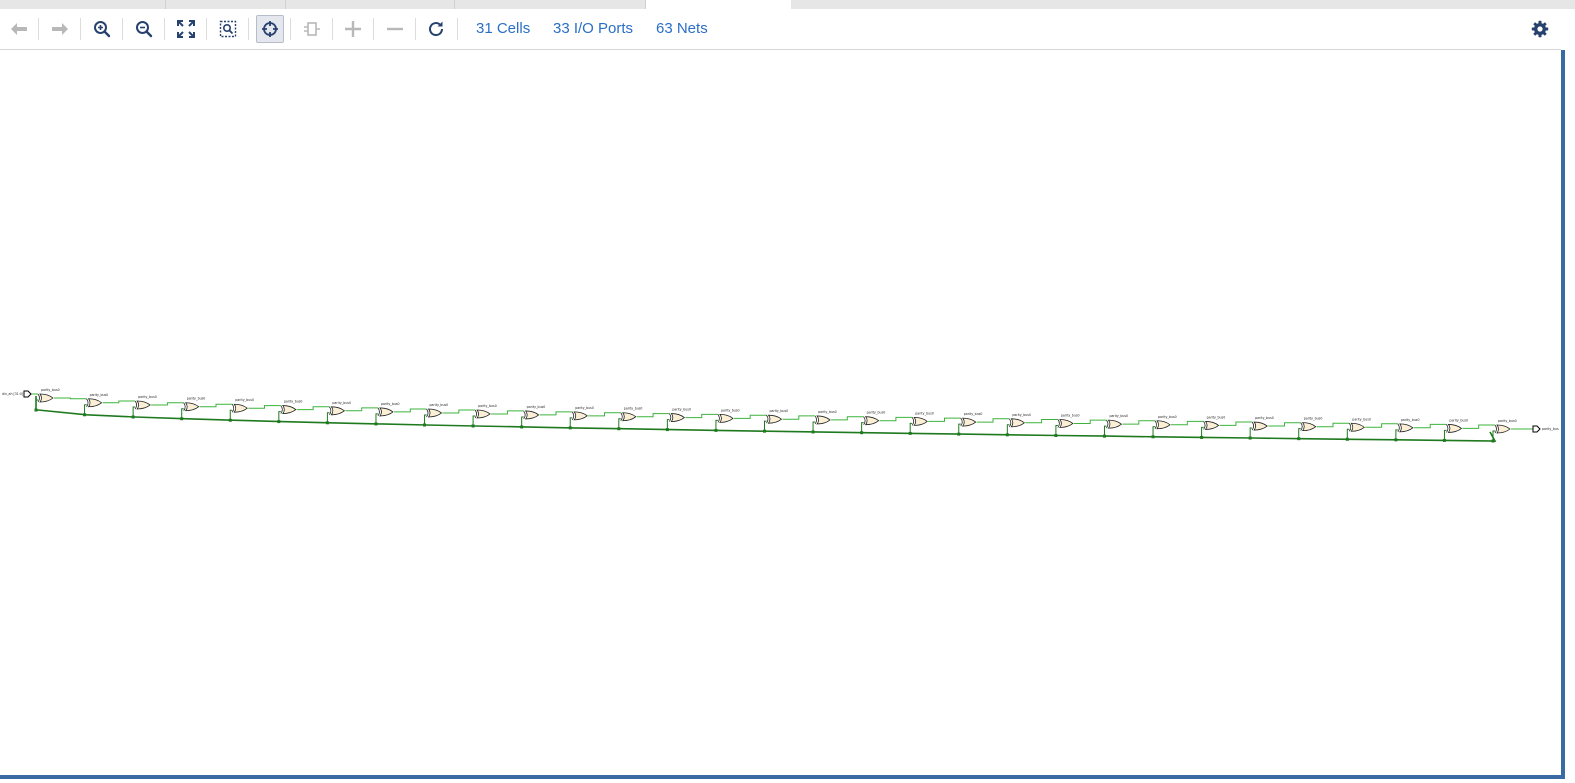 This screenshot has height=783, width=1575. Describe the element at coordinates (503, 28) in the screenshot. I see `cells-count-link: 31 Cells` at that location.